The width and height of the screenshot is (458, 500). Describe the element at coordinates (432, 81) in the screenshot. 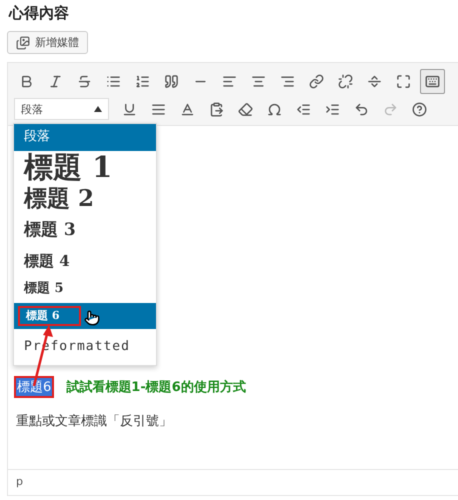

I see `keyboard-icon` at that location.